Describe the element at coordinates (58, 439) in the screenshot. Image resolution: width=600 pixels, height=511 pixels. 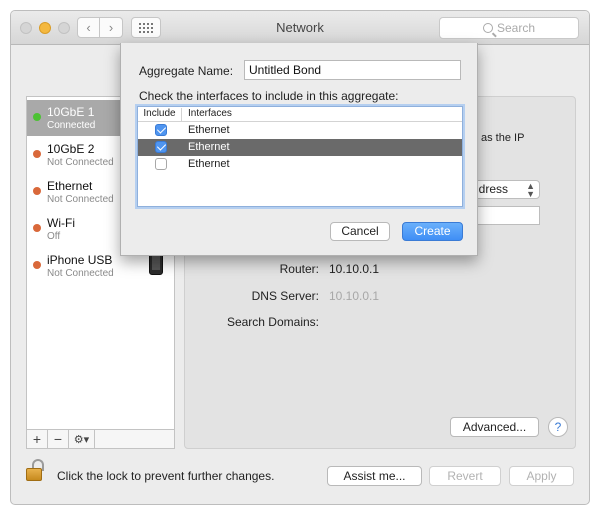
I see `remove-service-button: −` at that location.